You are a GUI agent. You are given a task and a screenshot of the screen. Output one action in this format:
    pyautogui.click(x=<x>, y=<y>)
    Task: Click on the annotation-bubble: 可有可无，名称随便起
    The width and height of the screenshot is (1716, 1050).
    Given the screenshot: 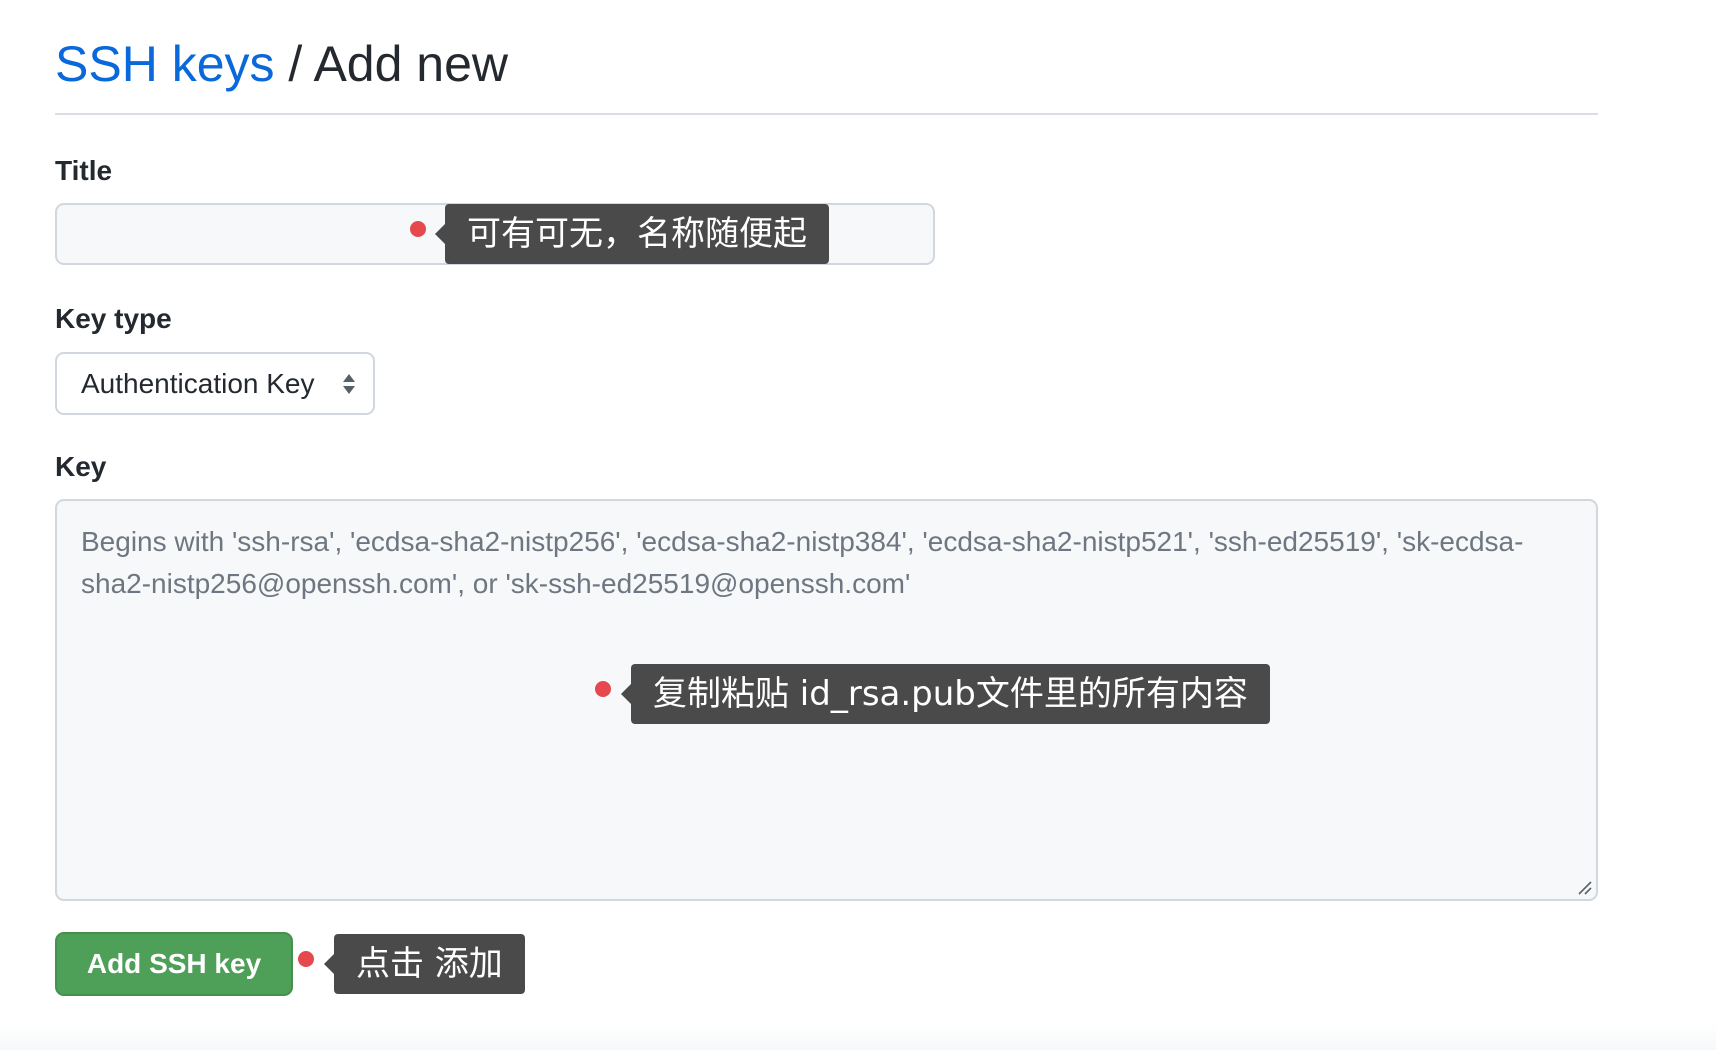 What is the action you would take?
    pyautogui.click(x=632, y=234)
    